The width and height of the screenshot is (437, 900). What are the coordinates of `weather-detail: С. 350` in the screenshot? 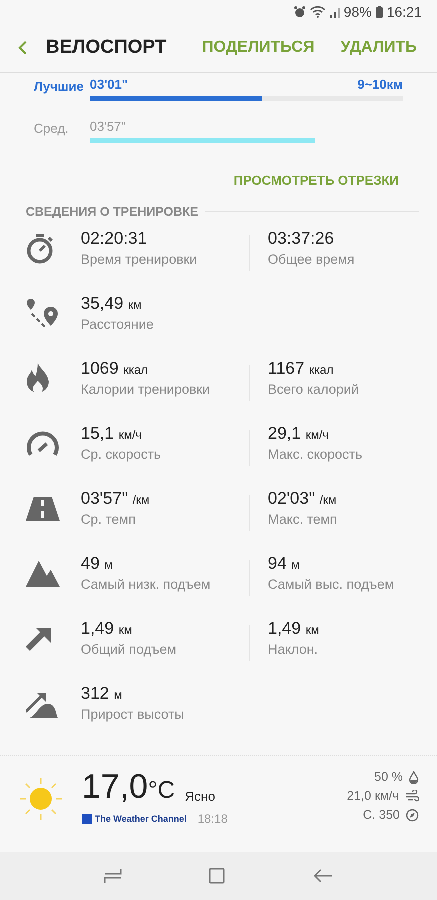 It's located at (381, 815).